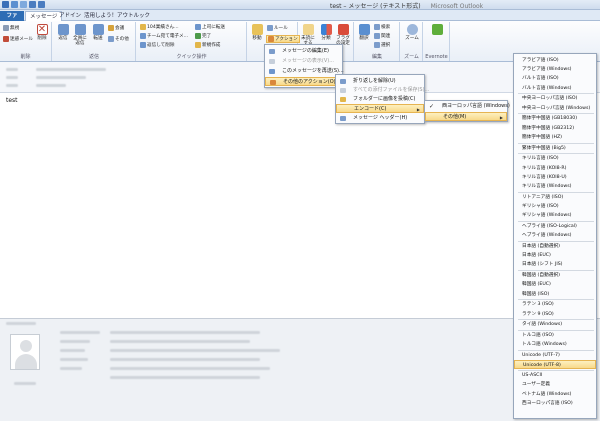 This screenshot has height=421, width=600. I want to click on menu-other-actions: その他のアクション(O)▶, so click(303, 81).